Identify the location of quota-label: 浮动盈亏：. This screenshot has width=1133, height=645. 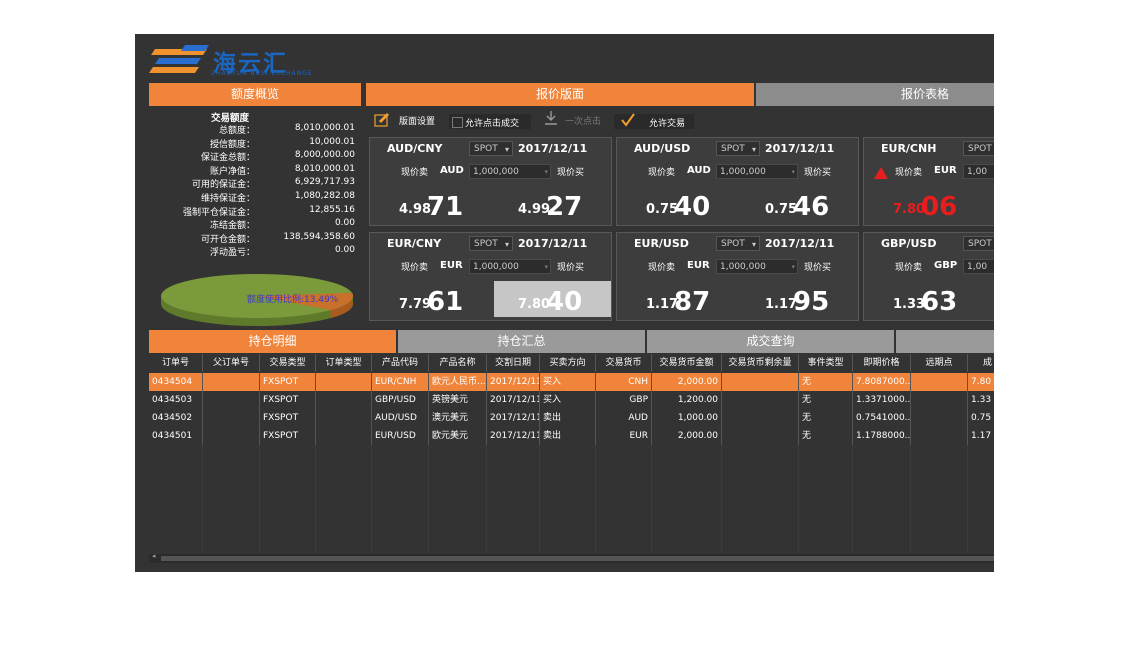
(232, 253).